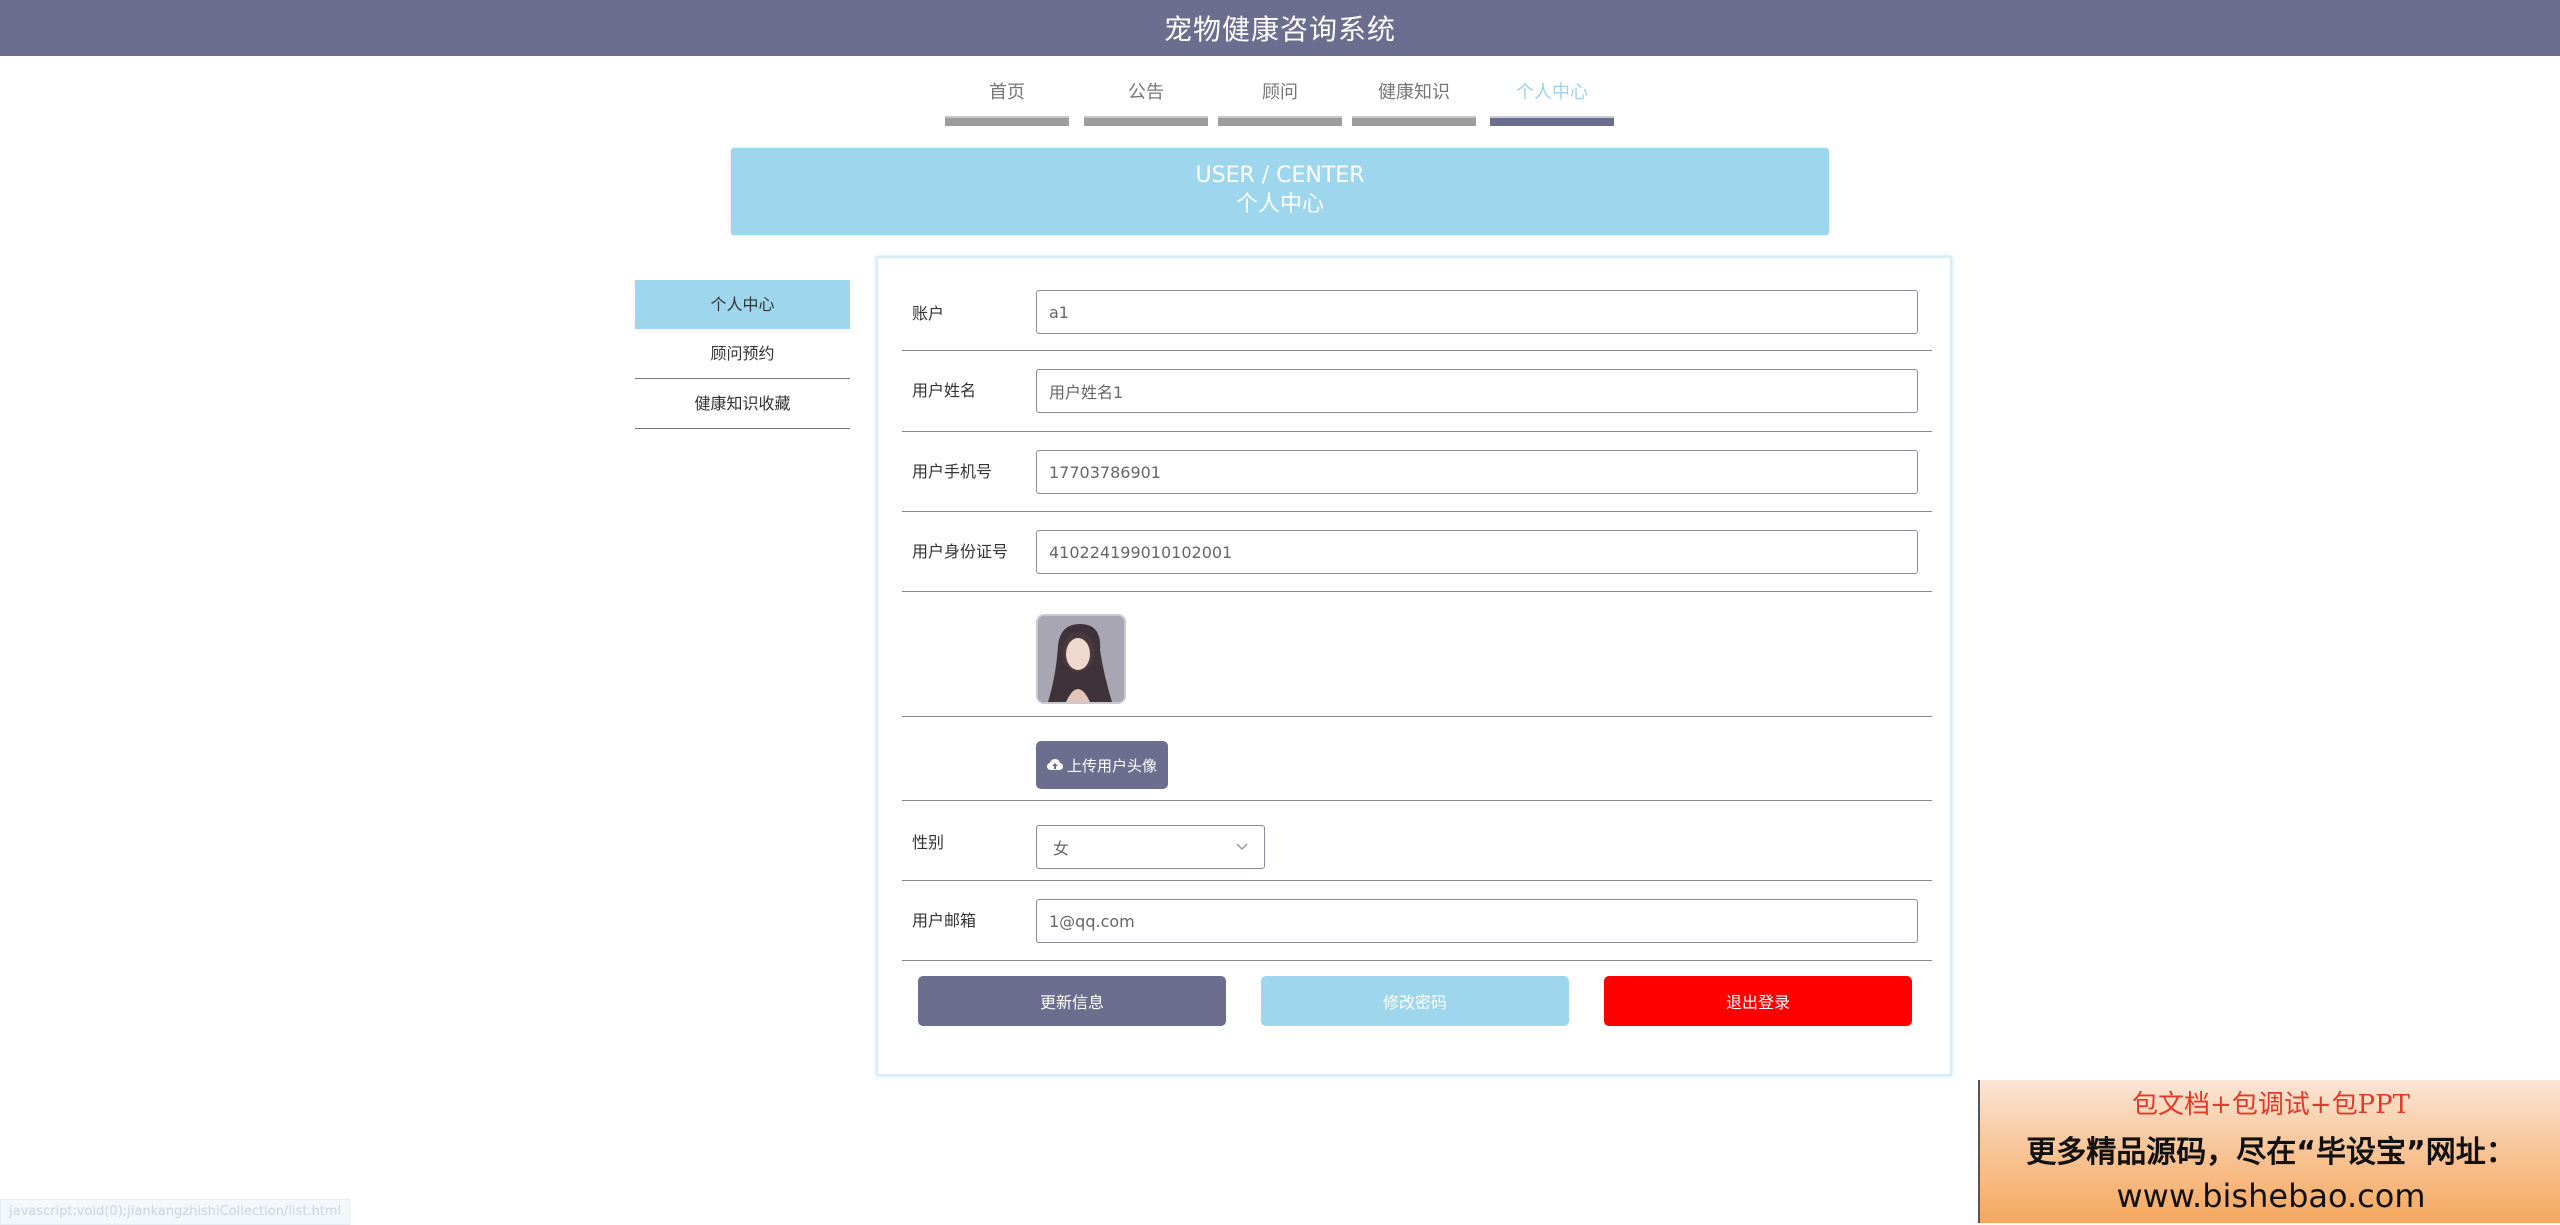 This screenshot has width=2560, height=1225. What do you see at coordinates (1477, 552) in the screenshot?
I see `idcard-input` at bounding box center [1477, 552].